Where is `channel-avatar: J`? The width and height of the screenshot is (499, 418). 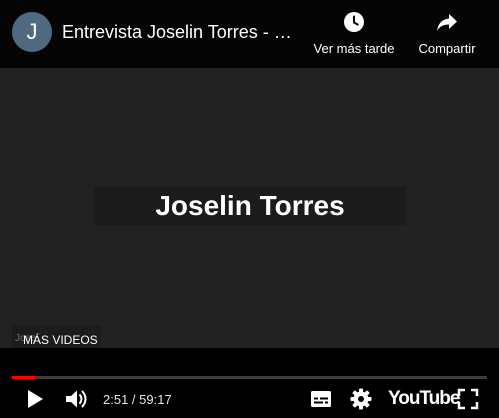
channel-avatar: J is located at coordinates (32, 32).